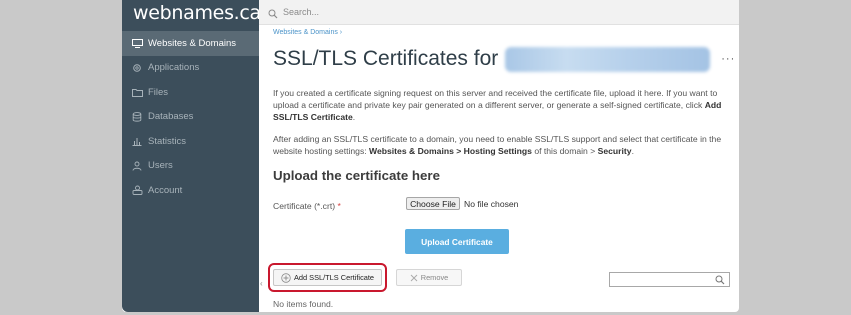 Image resolution: width=851 pixels, height=315 pixels. What do you see at coordinates (414, 277) in the screenshot?
I see `close-icon` at bounding box center [414, 277].